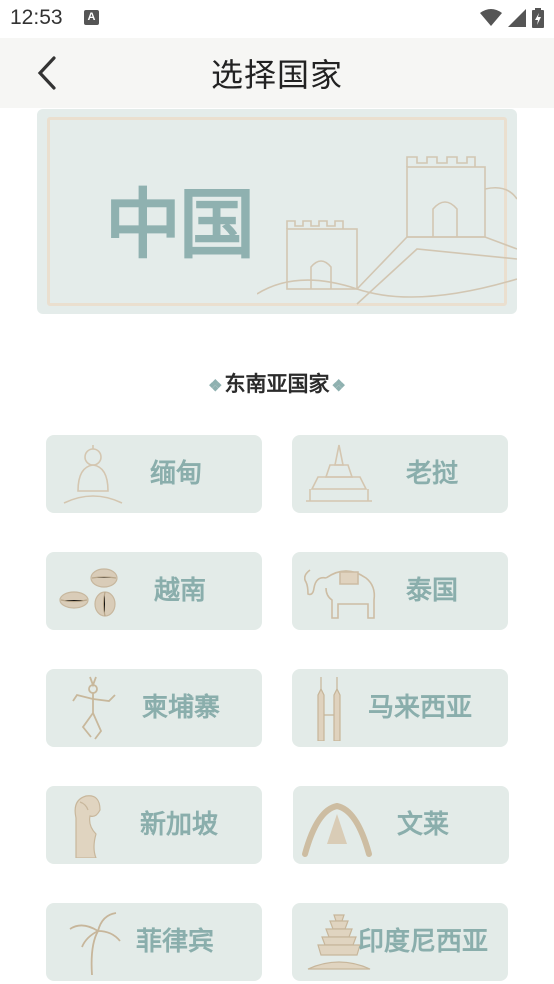  Describe the element at coordinates (432, 474) in the screenshot. I see `country-label: 老挝` at that location.